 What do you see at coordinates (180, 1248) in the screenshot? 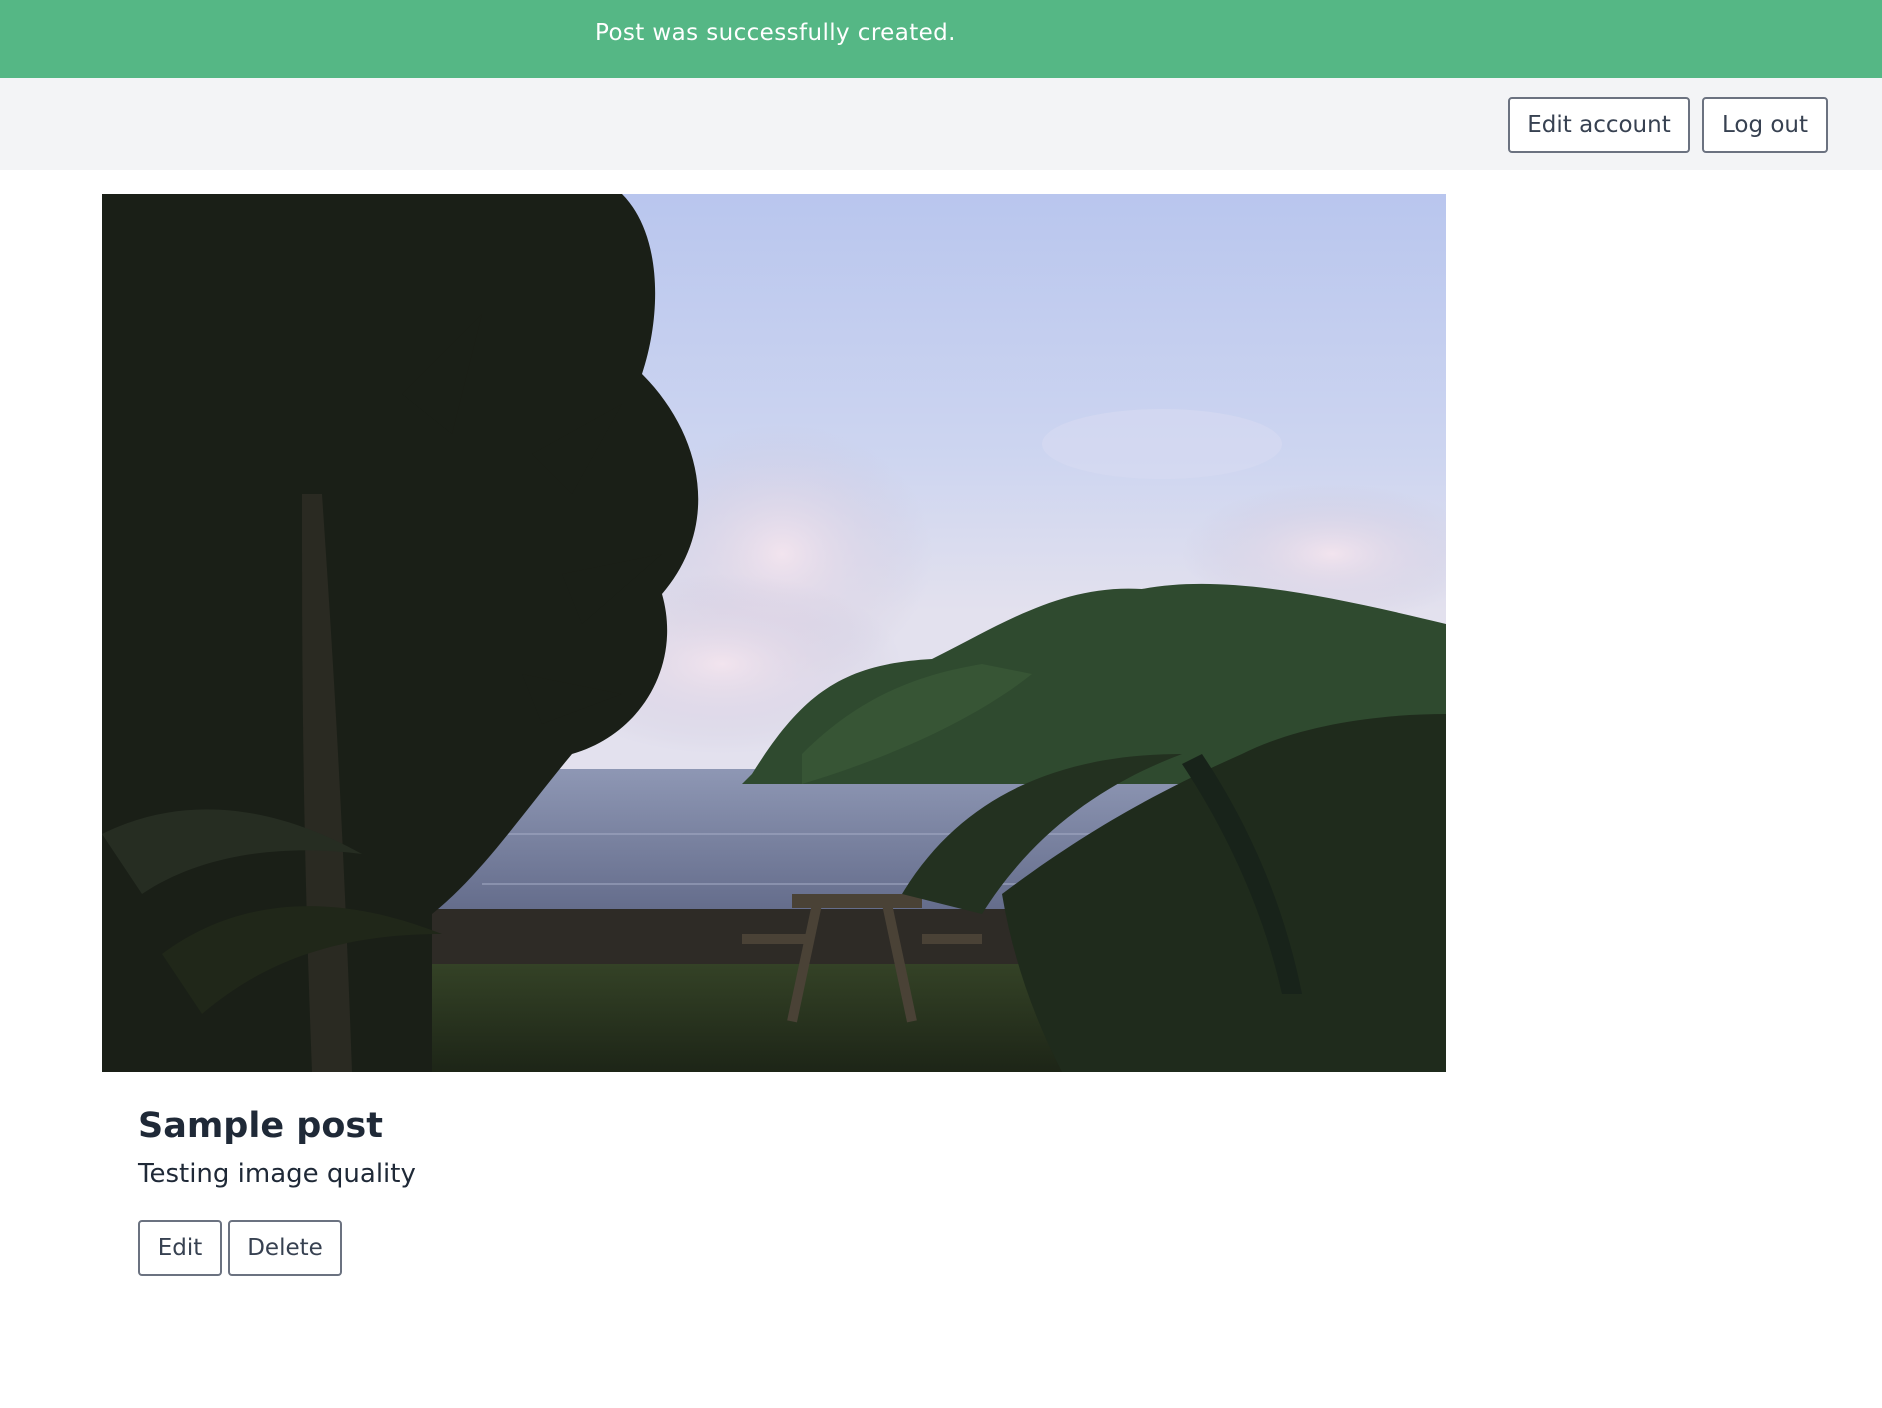
I see `edit-post-button: Edit` at bounding box center [180, 1248].